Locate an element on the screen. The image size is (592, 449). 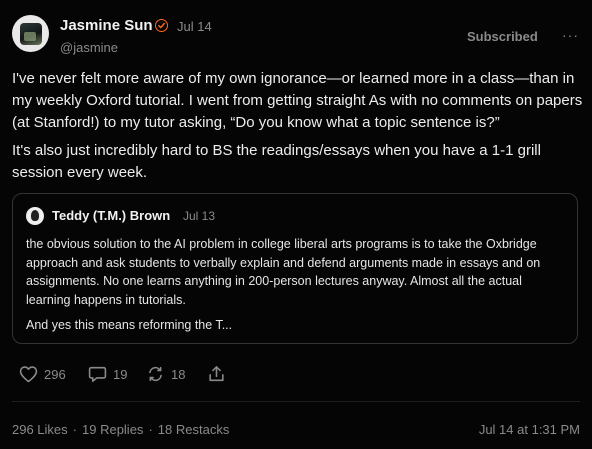
quoted-author-name: Teddy (T.M.) Brown is located at coordinates (111, 215).